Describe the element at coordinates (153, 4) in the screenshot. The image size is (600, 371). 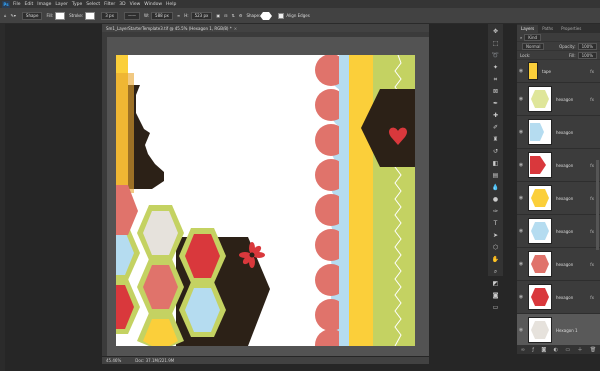
I see `menu-window: Window` at that location.